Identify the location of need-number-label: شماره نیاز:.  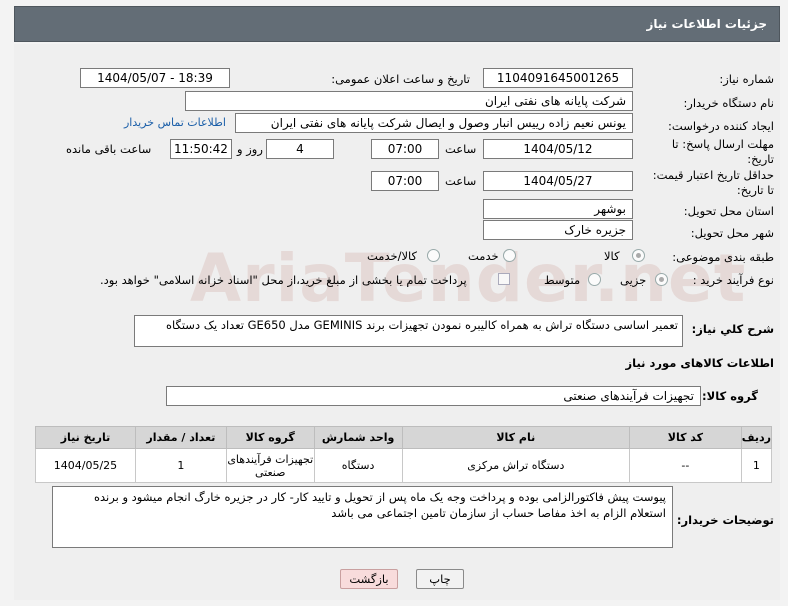
(746, 79).